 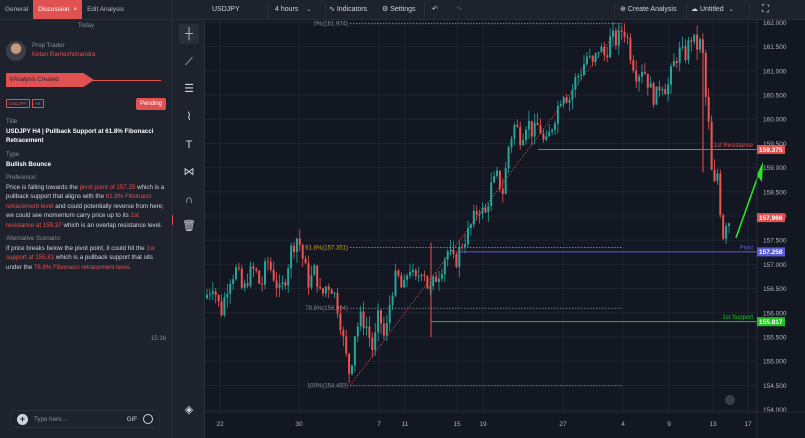 What do you see at coordinates (399, 10) in the screenshot?
I see `settings-button: ⚙ Settings` at bounding box center [399, 10].